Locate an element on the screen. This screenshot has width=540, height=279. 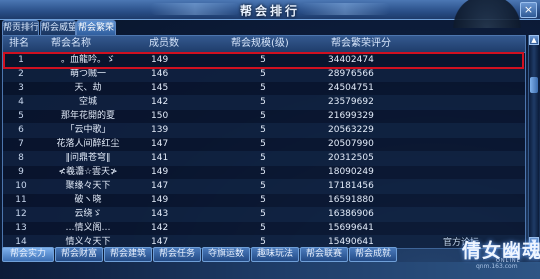
rank-cell: 8 is located at coordinates (21, 158).